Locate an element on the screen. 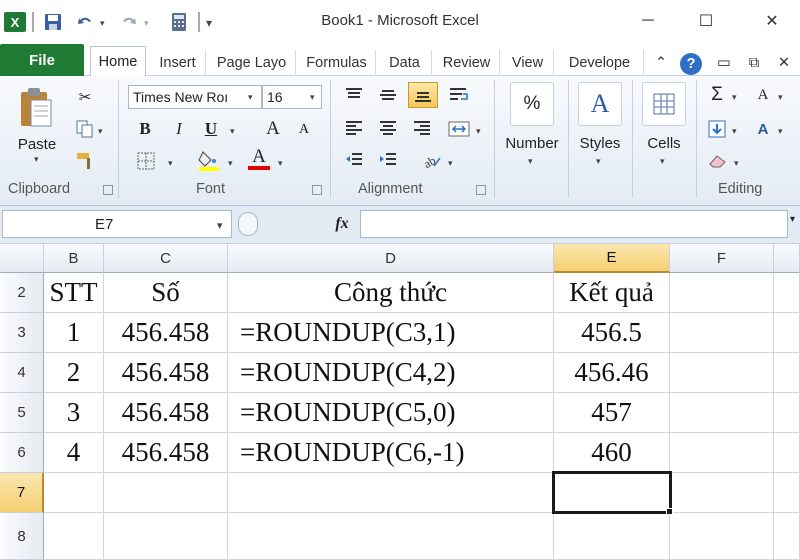 The image size is (800, 560). collapse-ribbon-icon: ⌃ is located at coordinates (661, 63).